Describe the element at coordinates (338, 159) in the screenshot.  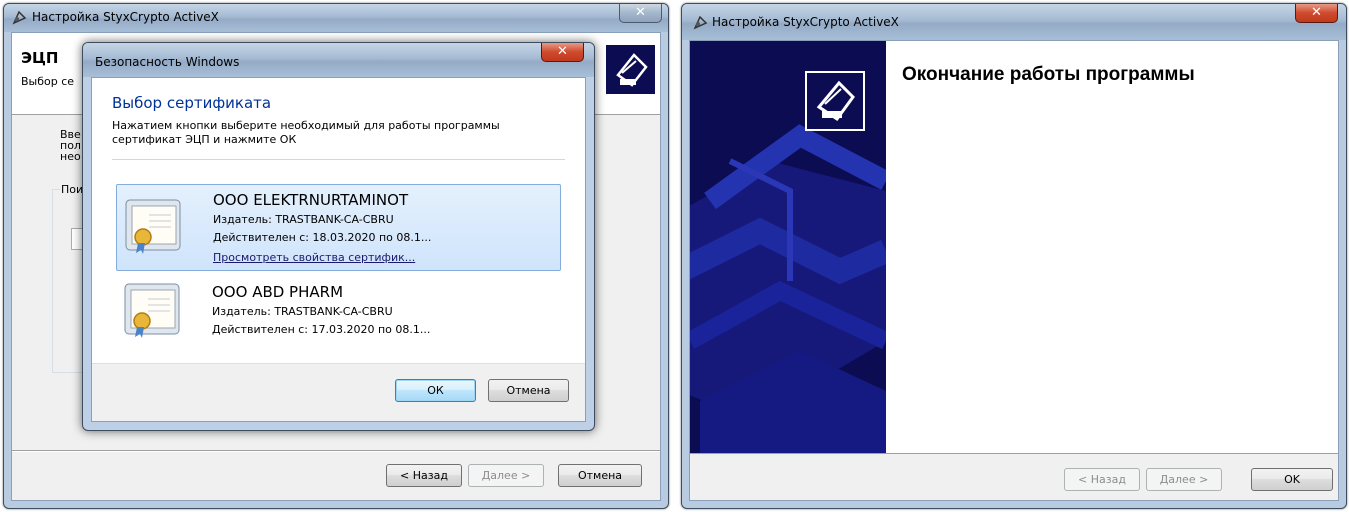
I see `dialog-divider` at that location.